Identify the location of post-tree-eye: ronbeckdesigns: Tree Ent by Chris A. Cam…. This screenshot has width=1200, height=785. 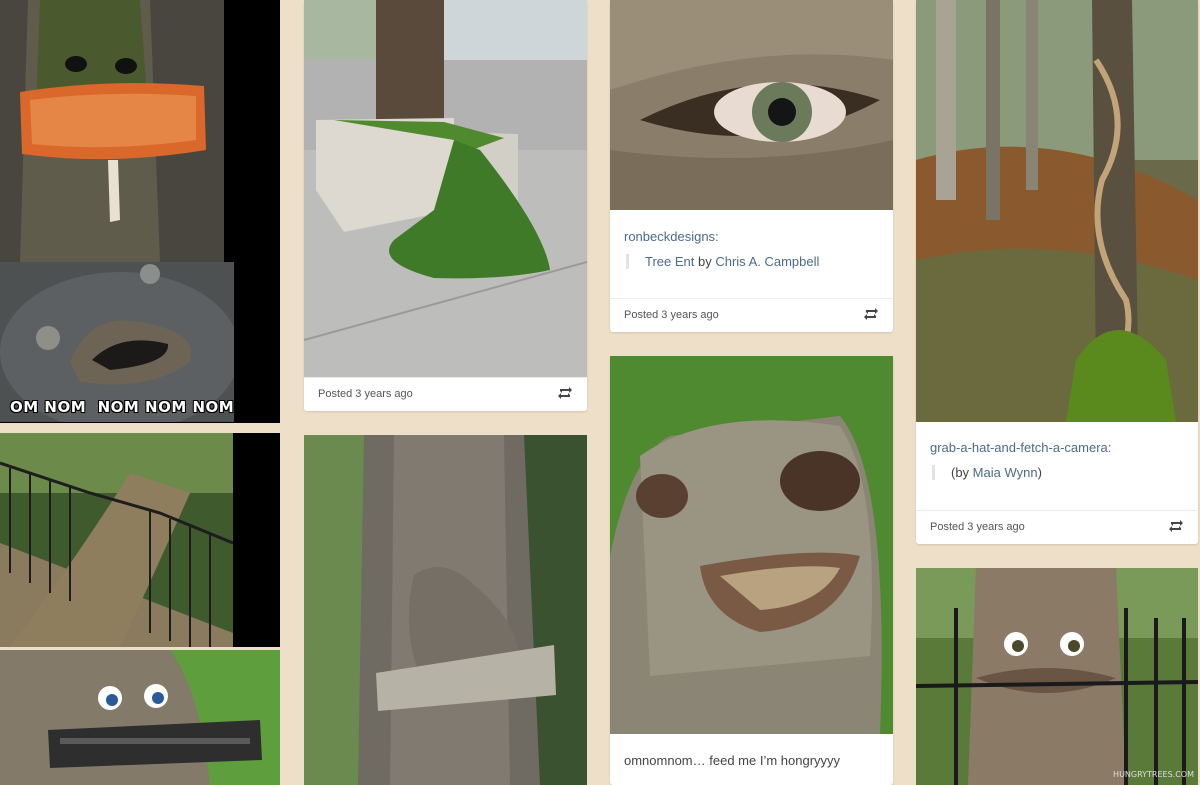
(751, 166).